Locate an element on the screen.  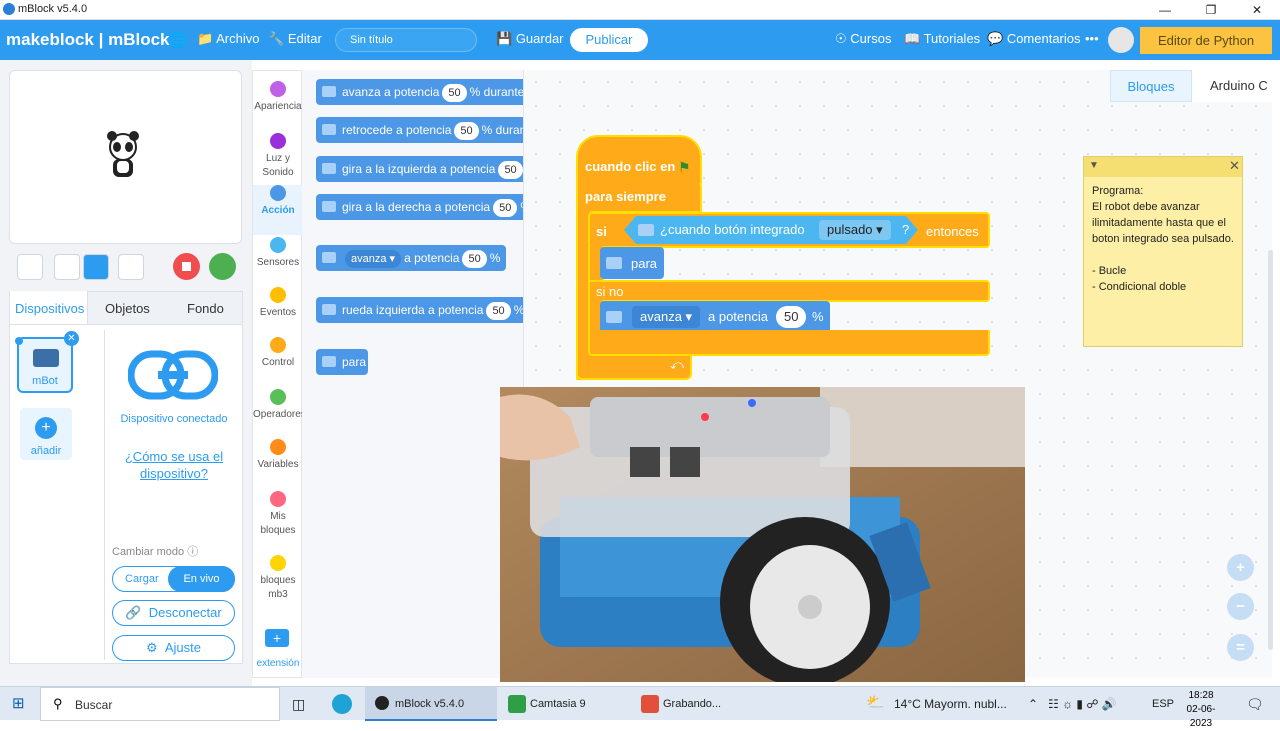
fullscreen-icon is located at coordinates (30, 267).